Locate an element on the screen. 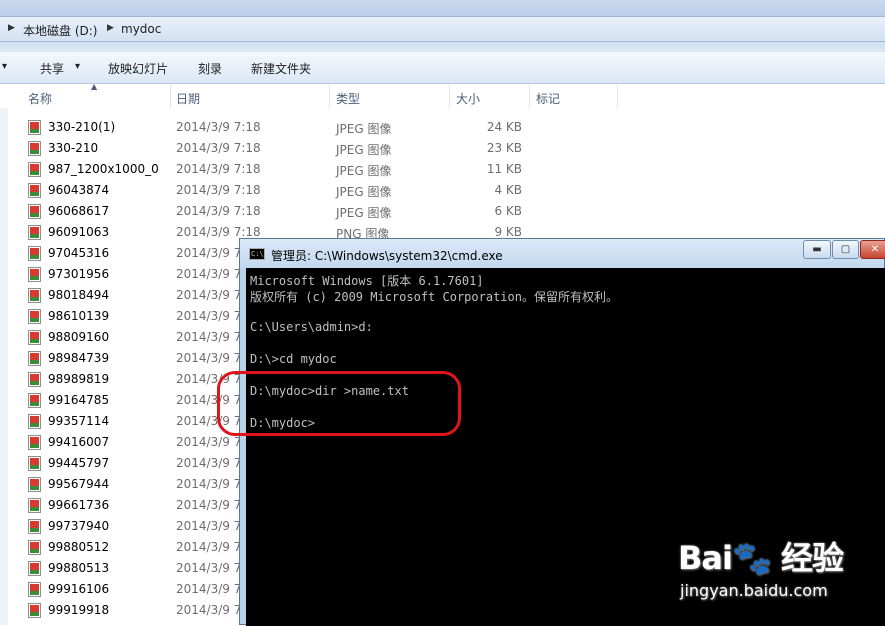 The width and height of the screenshot is (885, 626). file-size: 4 KB is located at coordinates (508, 190).